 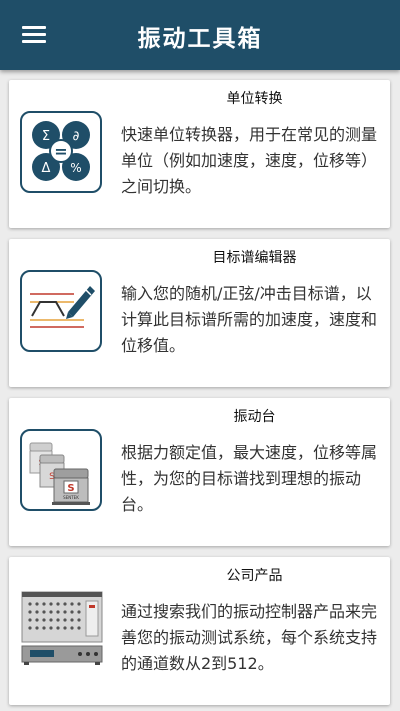 What do you see at coordinates (75, 168) in the screenshot?
I see `percent-symbol: %` at bounding box center [75, 168].